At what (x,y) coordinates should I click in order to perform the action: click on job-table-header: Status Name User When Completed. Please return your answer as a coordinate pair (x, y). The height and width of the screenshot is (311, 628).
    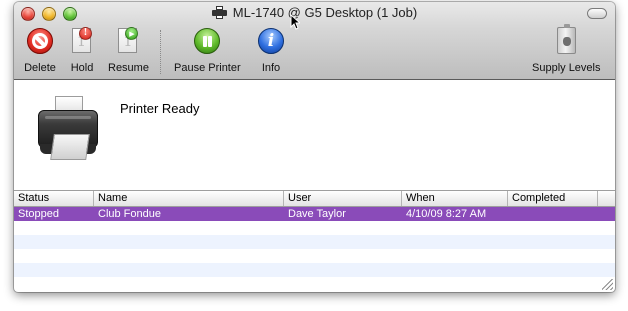
    Looking at the image, I should click on (314, 198).